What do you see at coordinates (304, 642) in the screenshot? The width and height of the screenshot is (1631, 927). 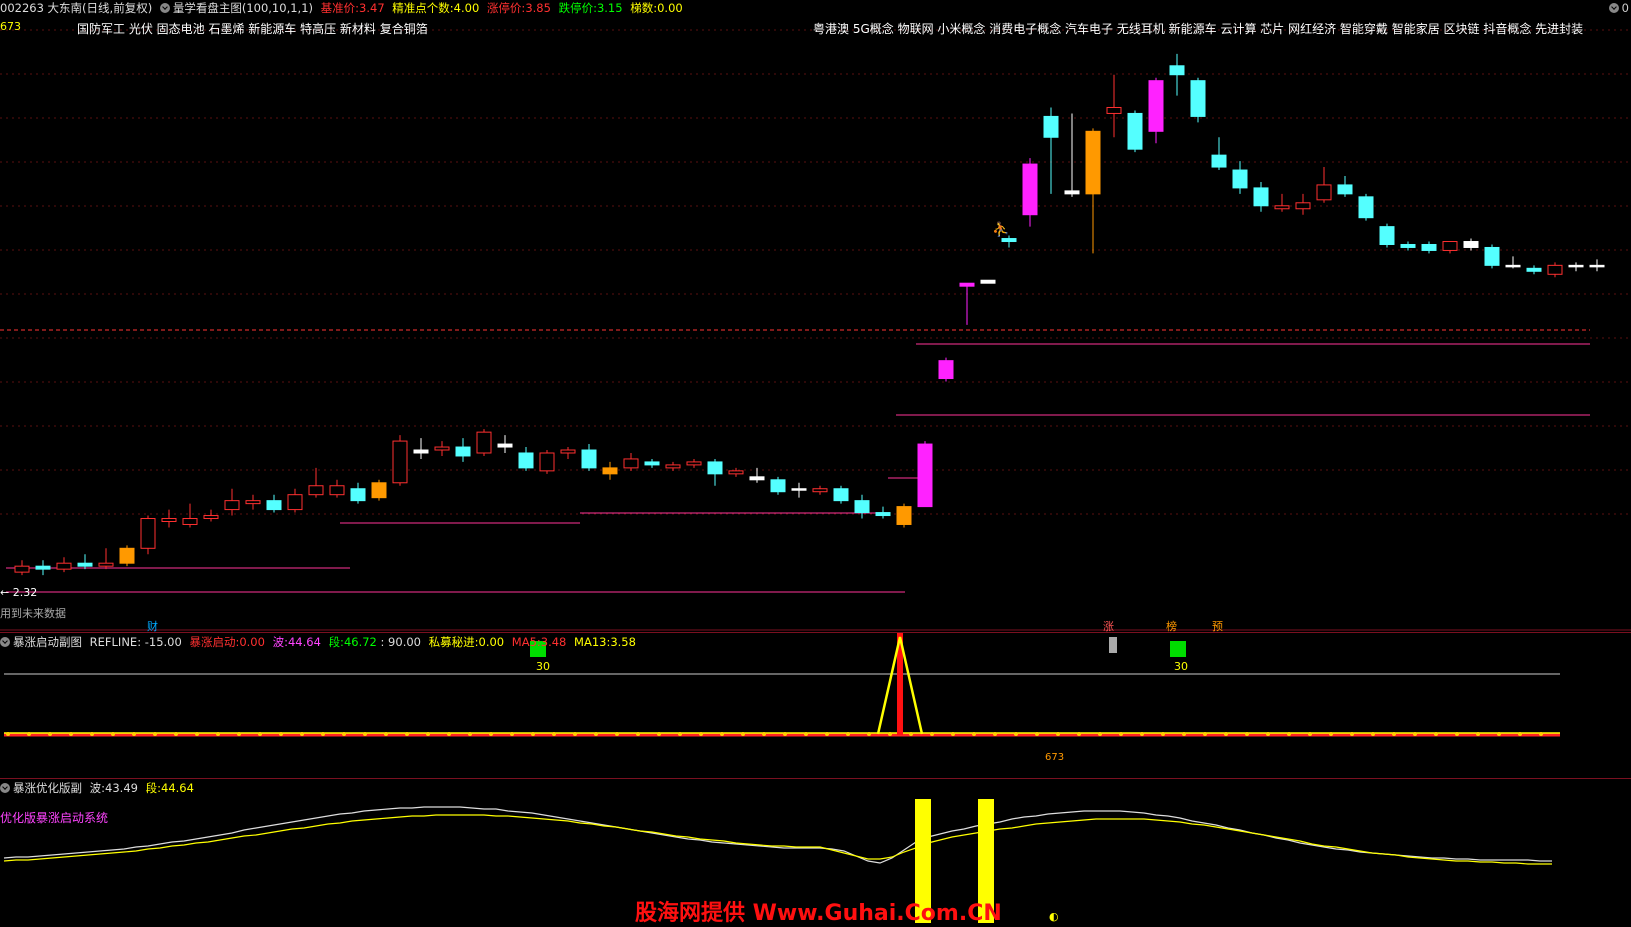 I see `sub1-bo: 44.64` at bounding box center [304, 642].